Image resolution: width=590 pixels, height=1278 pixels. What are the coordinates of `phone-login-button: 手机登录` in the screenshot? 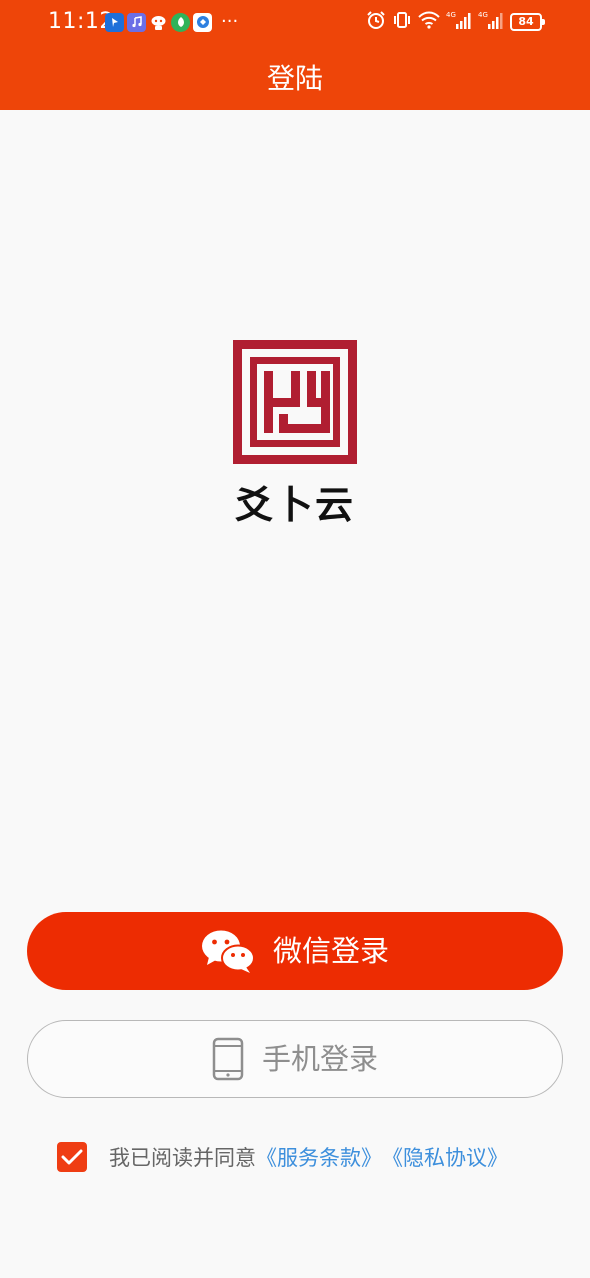 It's located at (295, 1059).